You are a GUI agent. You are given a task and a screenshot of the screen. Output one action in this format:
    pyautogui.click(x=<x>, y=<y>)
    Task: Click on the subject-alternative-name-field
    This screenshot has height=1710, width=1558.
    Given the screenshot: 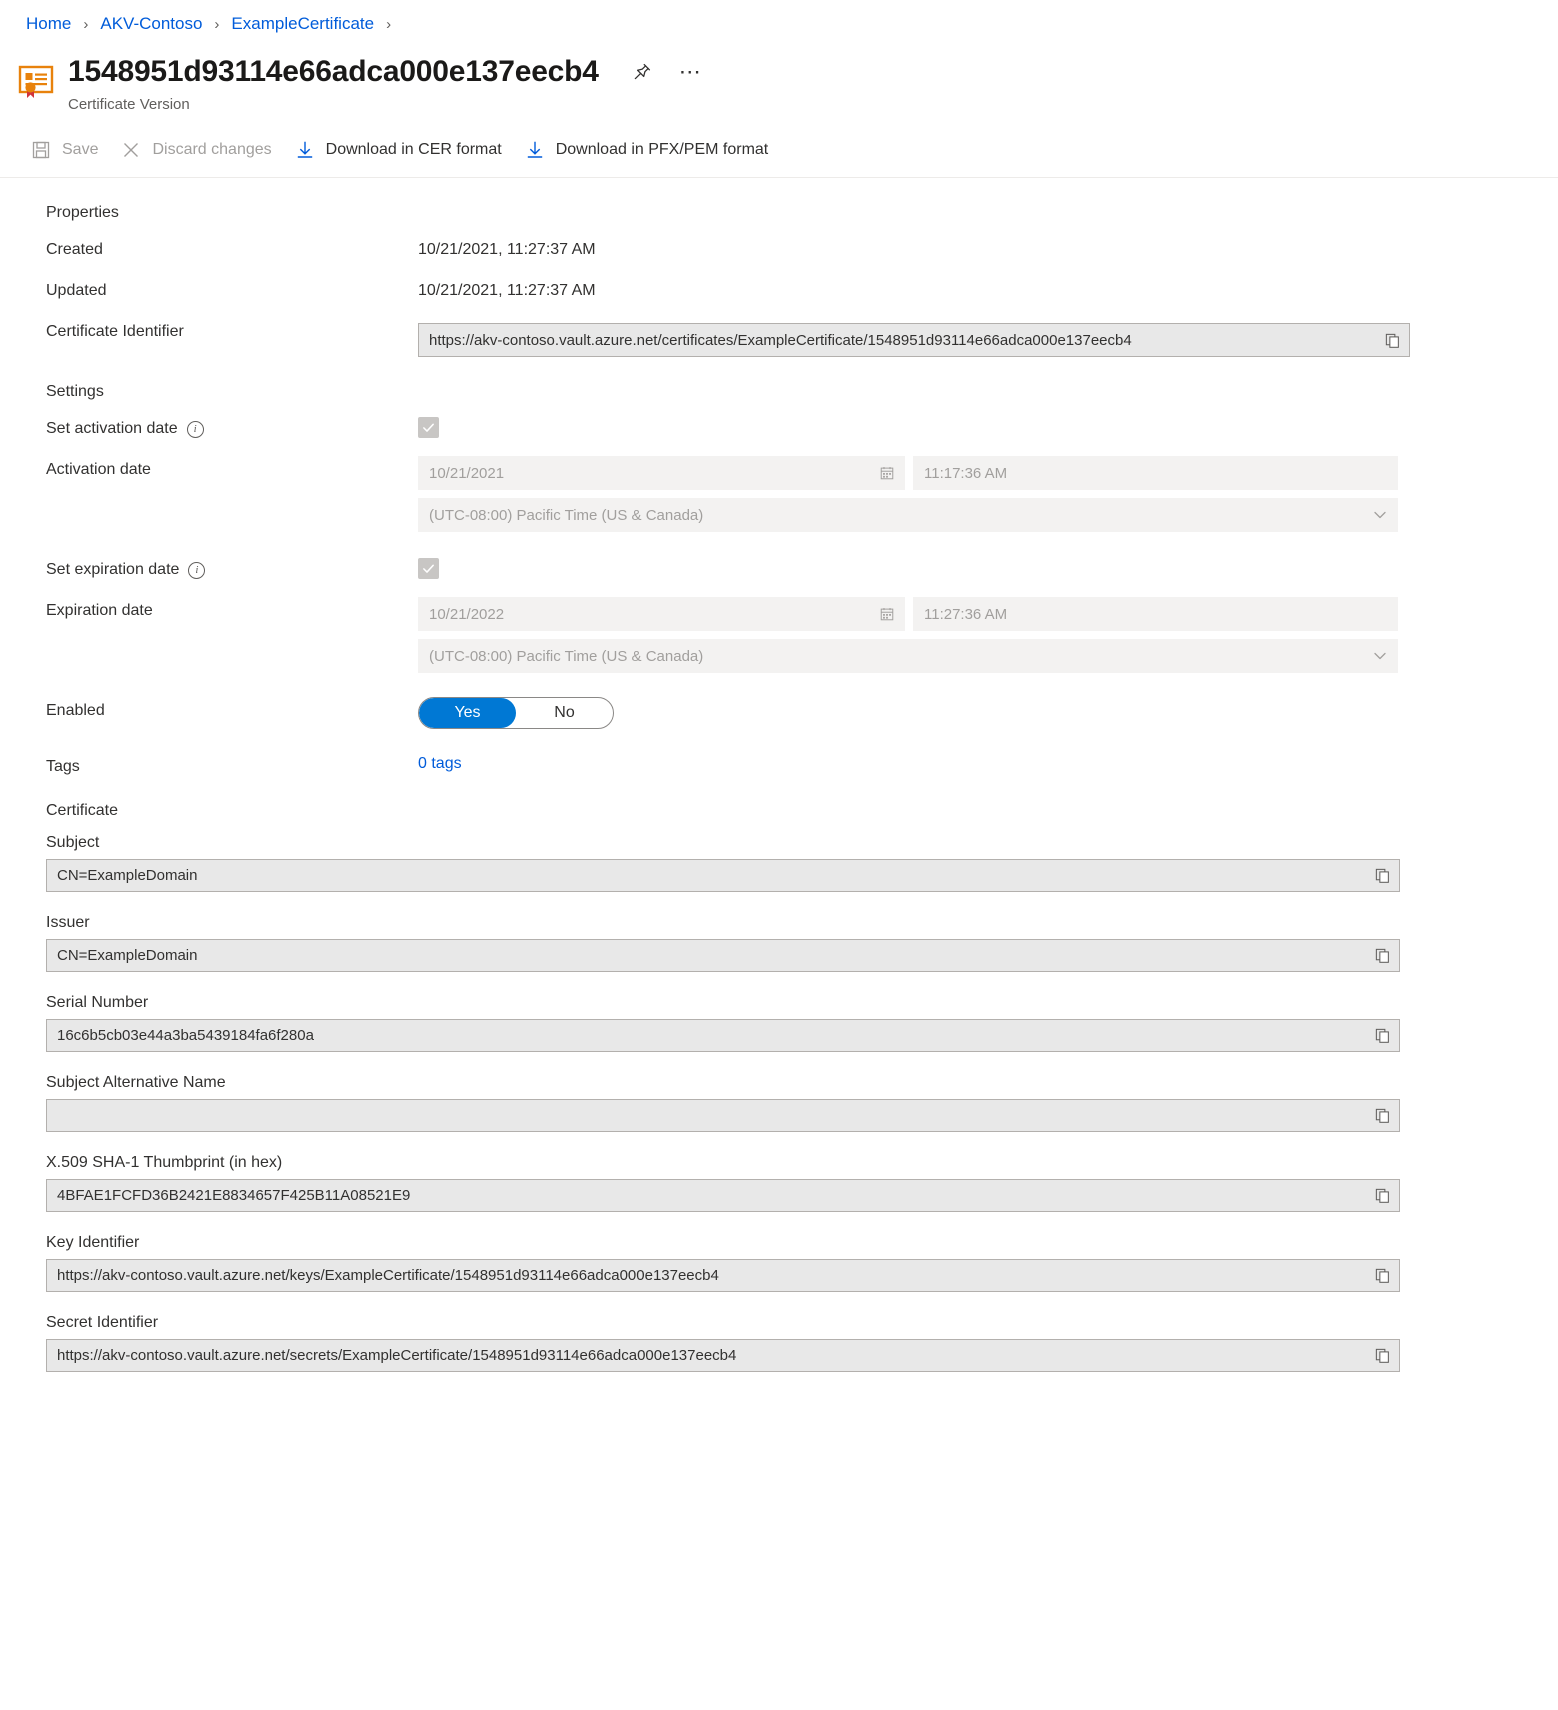 What is the action you would take?
    pyautogui.click(x=723, y=1115)
    